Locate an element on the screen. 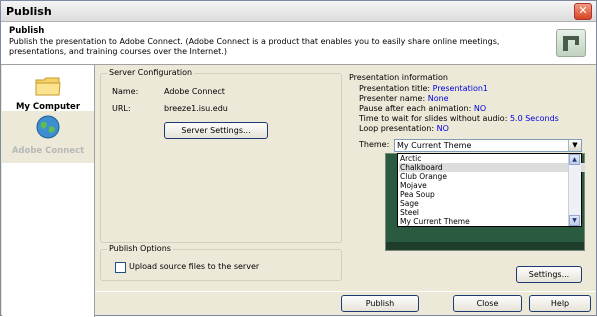  window-title: Publish is located at coordinates (29, 11).